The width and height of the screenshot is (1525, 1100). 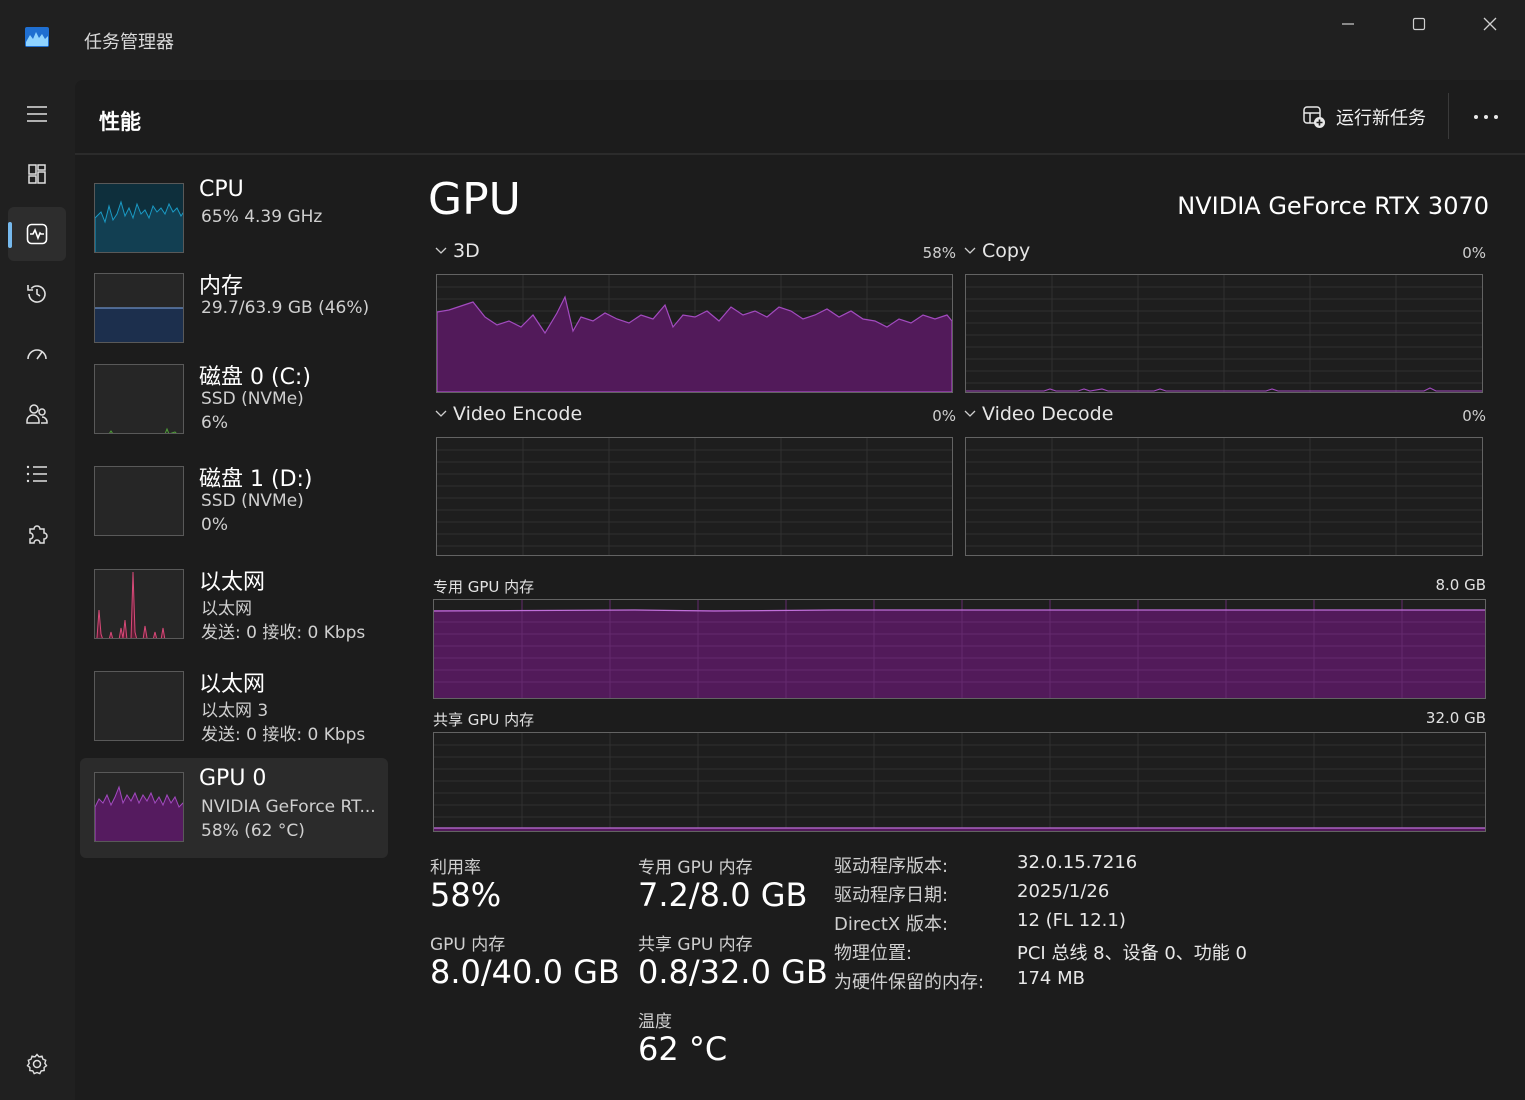 I want to click on title-bar, so click(x=762, y=40).